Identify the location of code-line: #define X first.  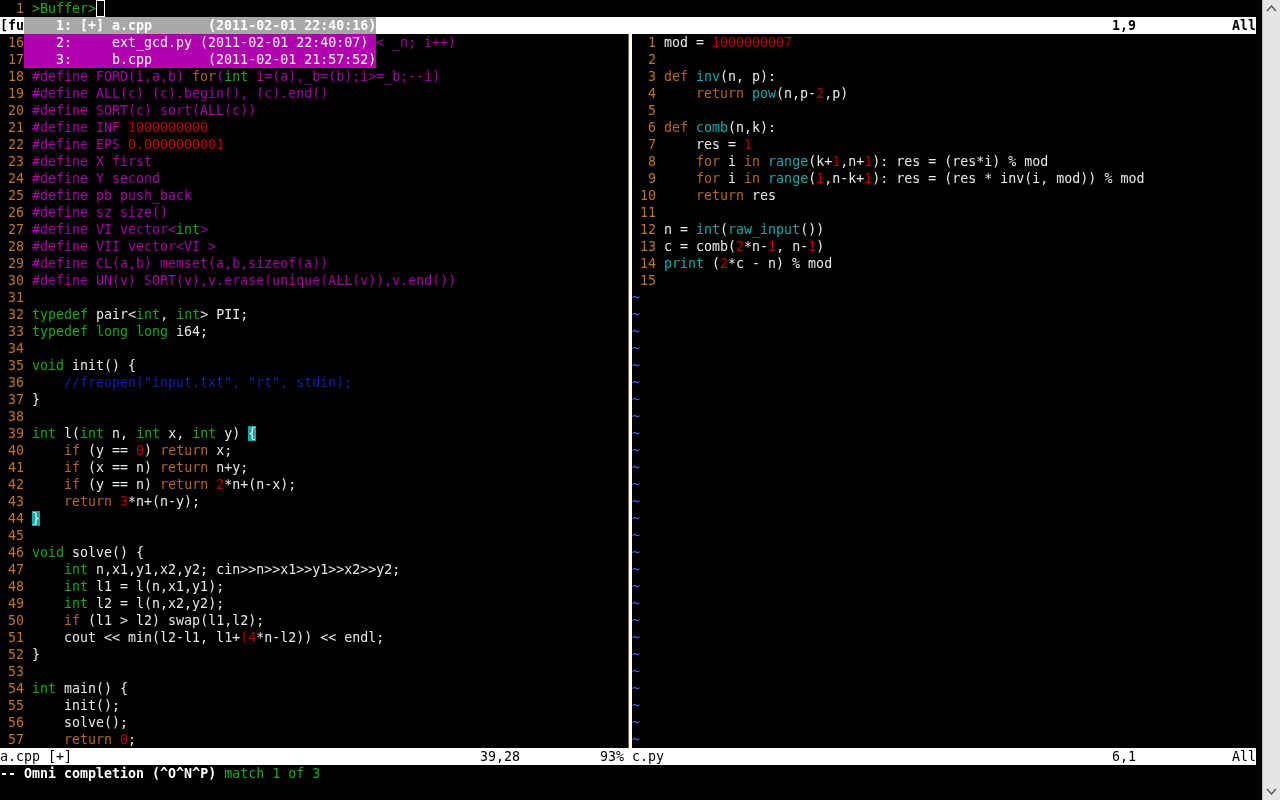
(92, 161).